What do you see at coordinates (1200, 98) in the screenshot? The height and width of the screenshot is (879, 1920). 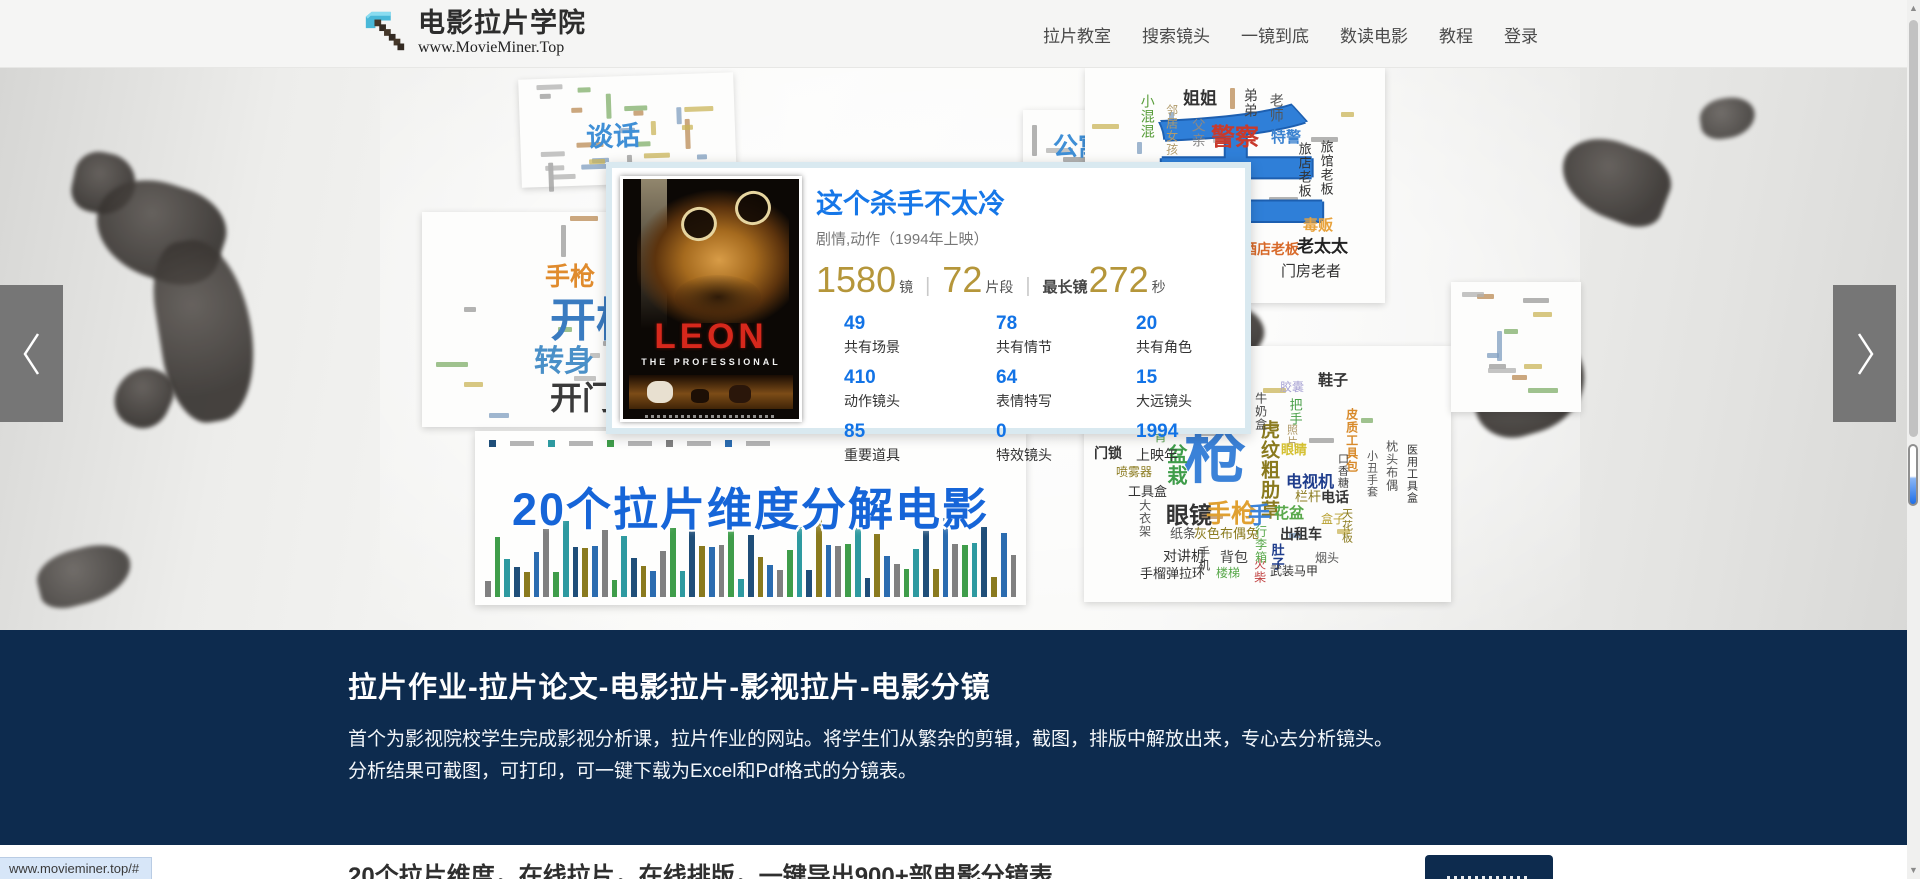 I see `wordcloud-word: 姐姐` at bounding box center [1200, 98].